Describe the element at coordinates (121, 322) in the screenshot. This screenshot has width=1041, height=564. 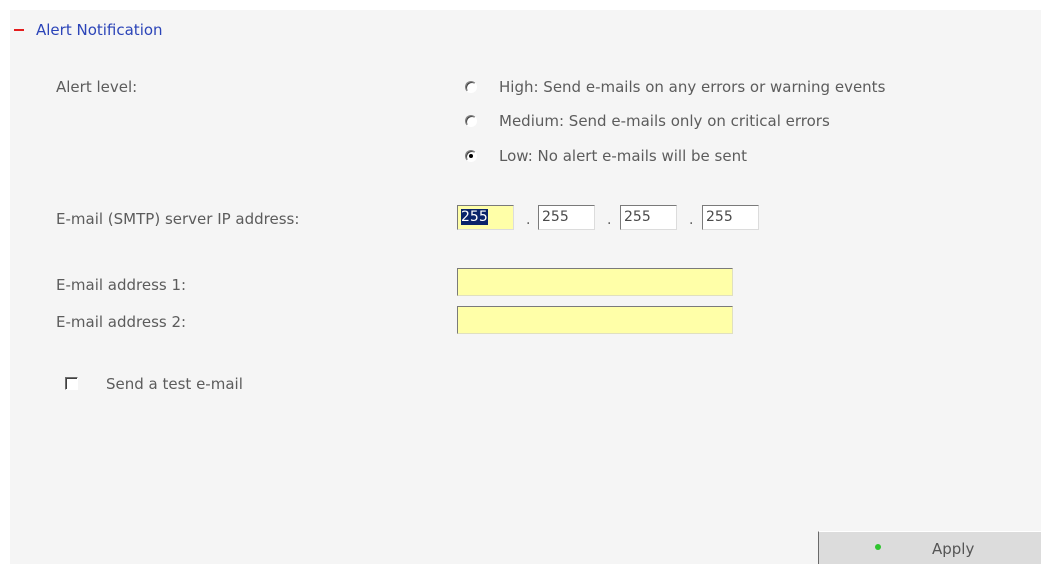
I see `email-address-2-label: E-mail address 2:` at that location.